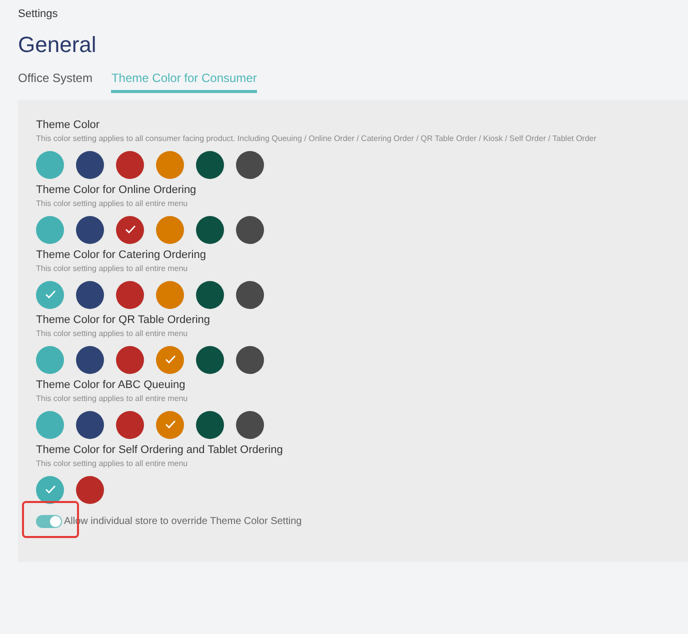  I want to click on tab: Office System, so click(55, 80).